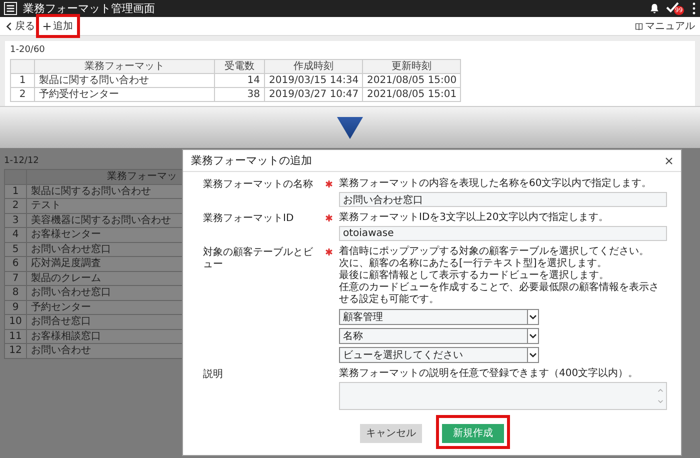  Describe the element at coordinates (660, 396) in the screenshot. I see `scroll-arrows-icon` at that location.